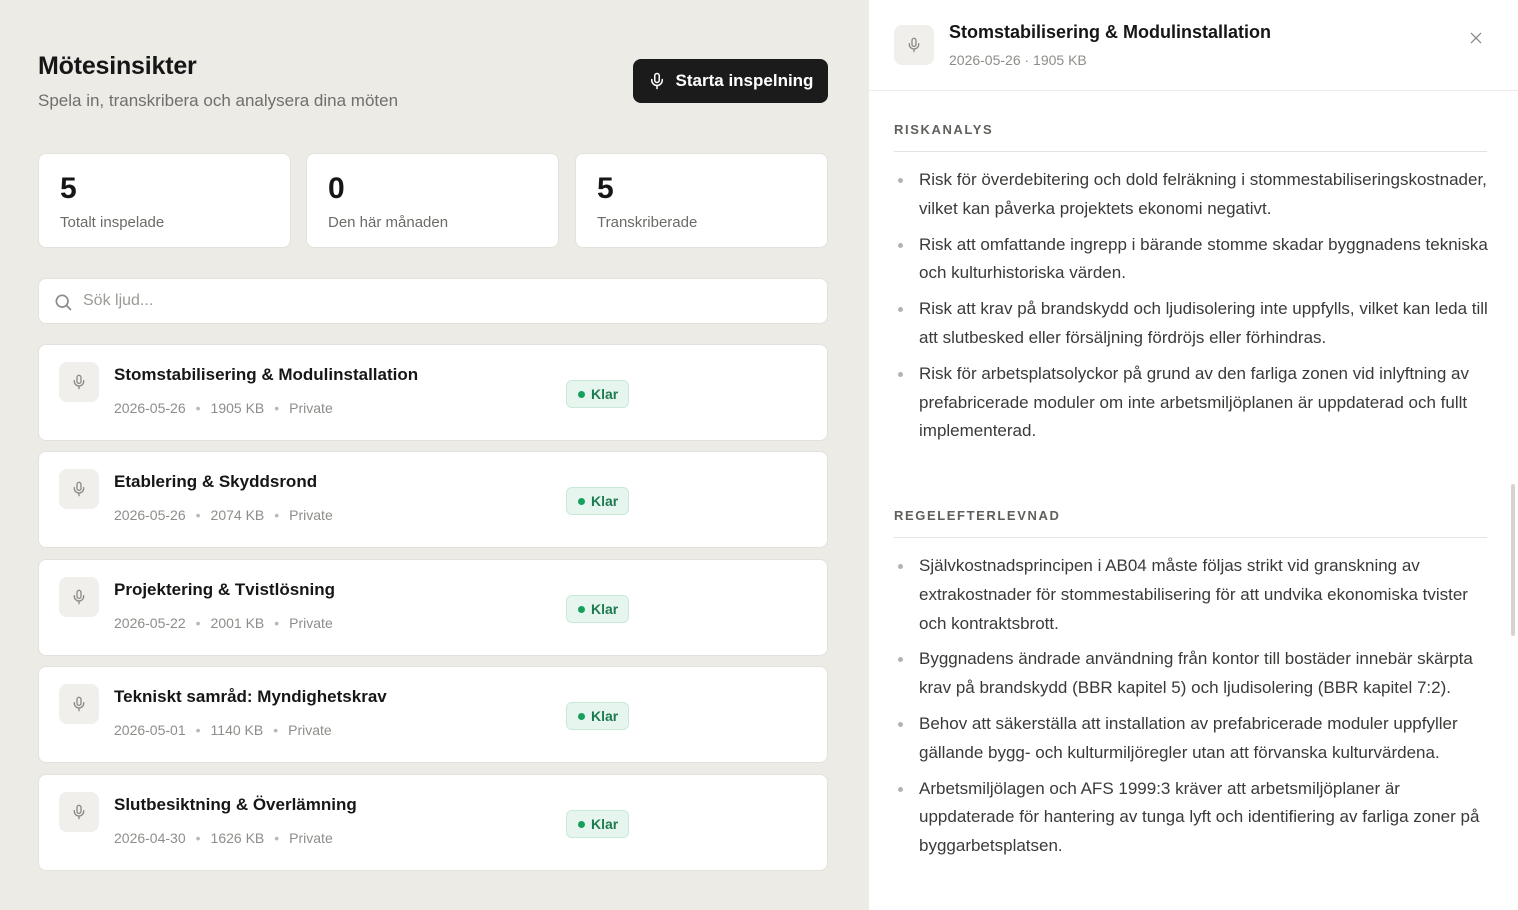 This screenshot has height=910, width=1518. What do you see at coordinates (432, 200) in the screenshot?
I see `stat-card-this-month: 0 Den här månaden` at bounding box center [432, 200].